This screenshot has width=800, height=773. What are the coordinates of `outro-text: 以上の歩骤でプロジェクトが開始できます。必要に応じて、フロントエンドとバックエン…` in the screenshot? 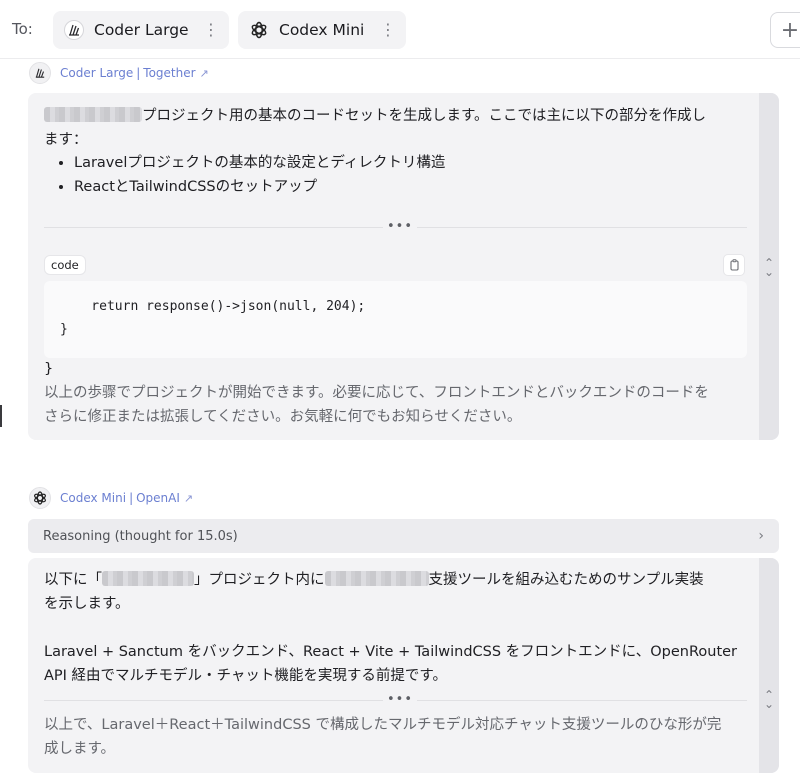 It's located at (376, 393).